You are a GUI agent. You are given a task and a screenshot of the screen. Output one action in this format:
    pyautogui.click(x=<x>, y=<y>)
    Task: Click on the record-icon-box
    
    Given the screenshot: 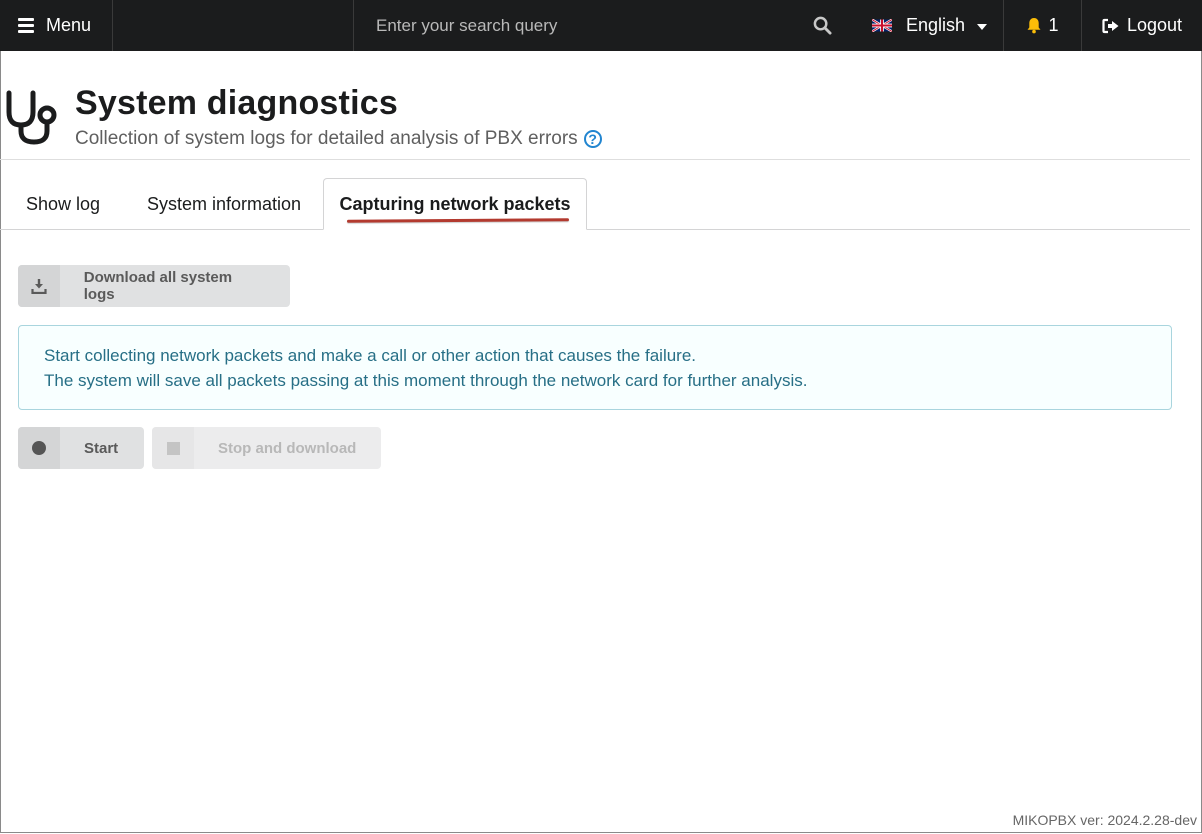 What is the action you would take?
    pyautogui.click(x=39, y=448)
    